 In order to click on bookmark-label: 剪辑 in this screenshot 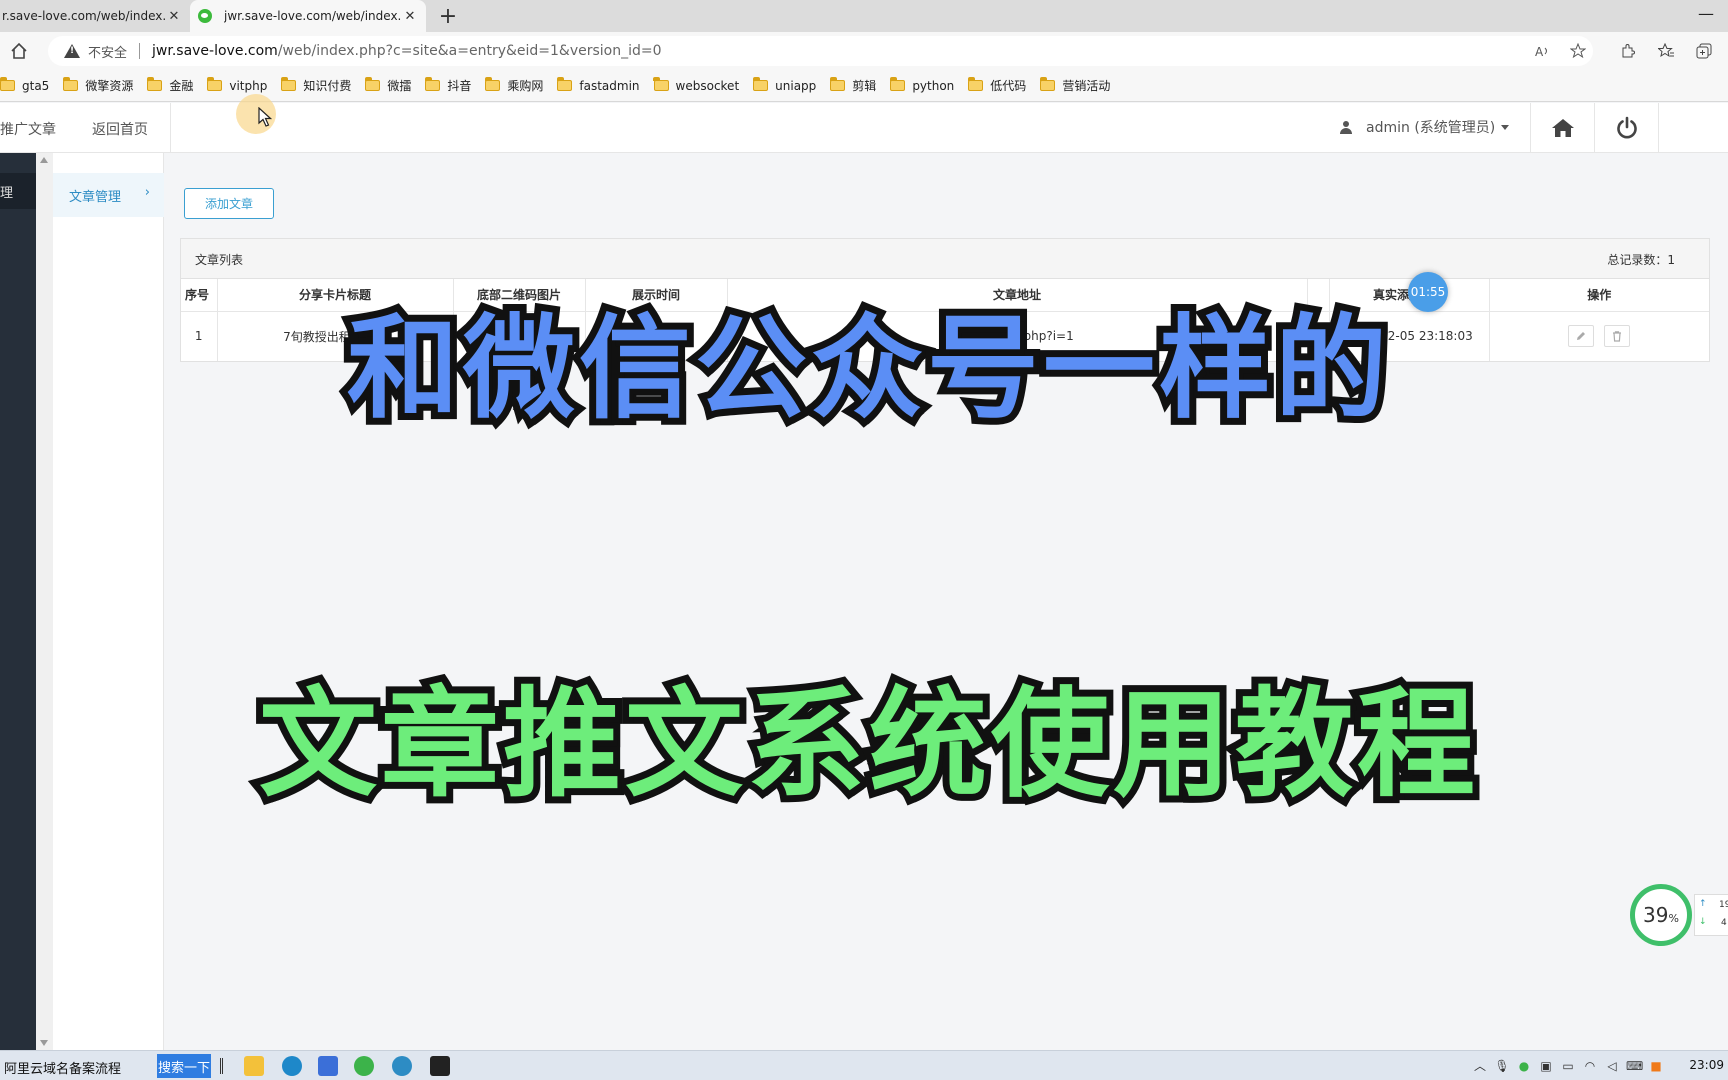, I will do `click(864, 86)`.